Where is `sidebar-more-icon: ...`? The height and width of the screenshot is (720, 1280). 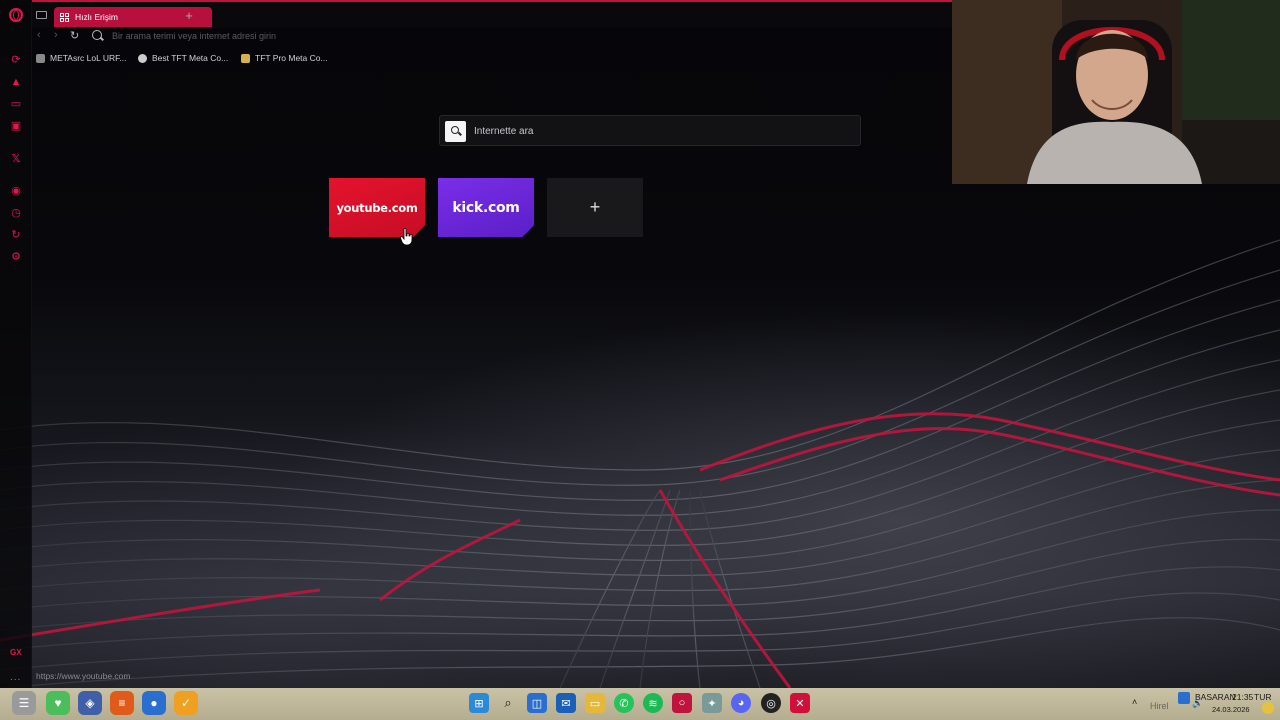 sidebar-more-icon: ... is located at coordinates (15, 677).